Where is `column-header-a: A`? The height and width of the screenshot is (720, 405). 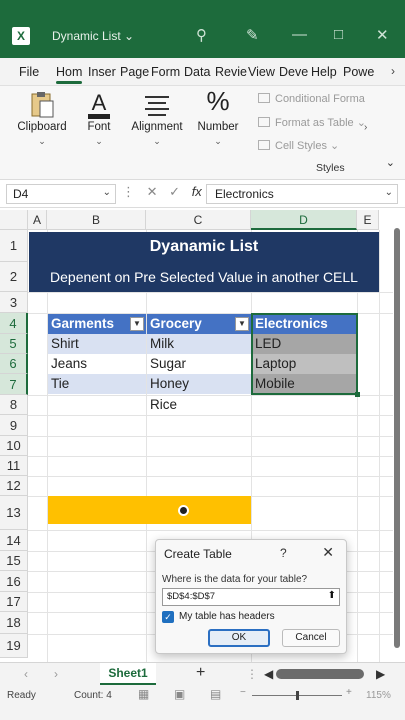
column-header-a: A is located at coordinates (37, 220).